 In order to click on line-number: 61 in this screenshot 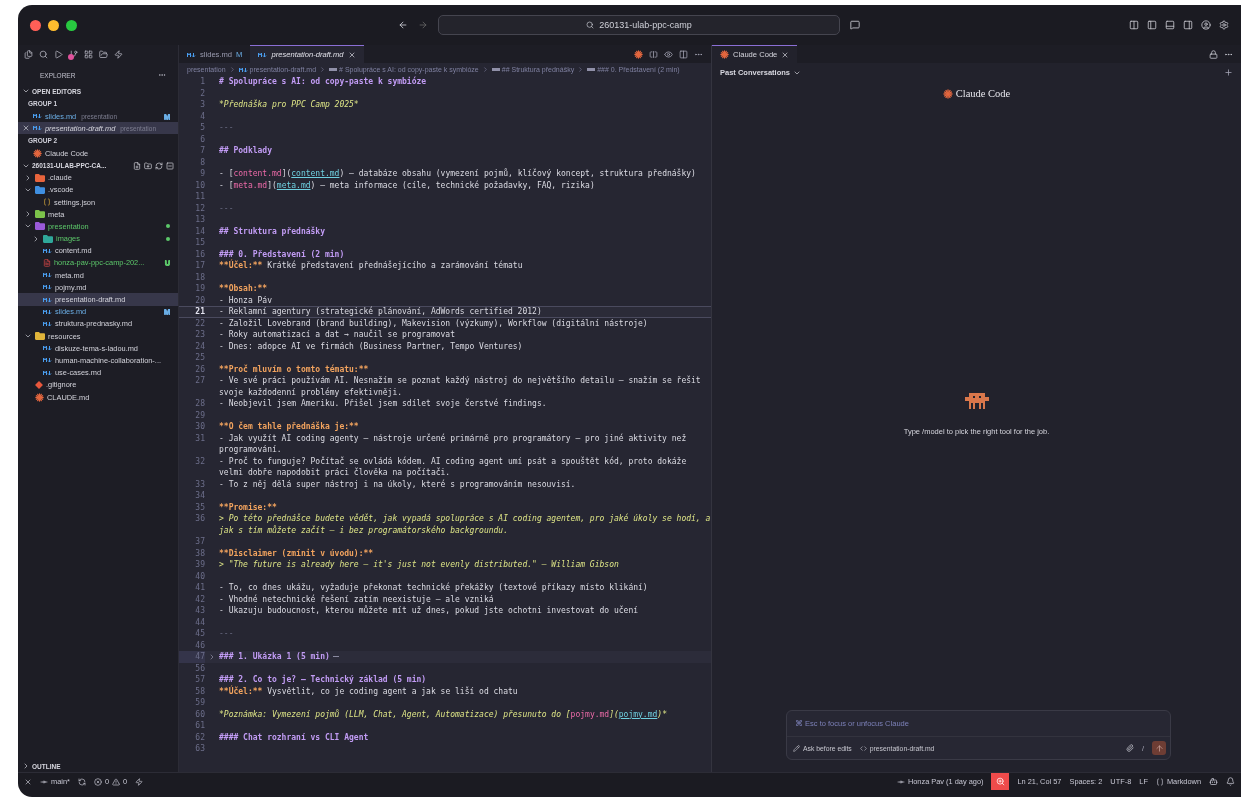, I will do `click(199, 726)`.